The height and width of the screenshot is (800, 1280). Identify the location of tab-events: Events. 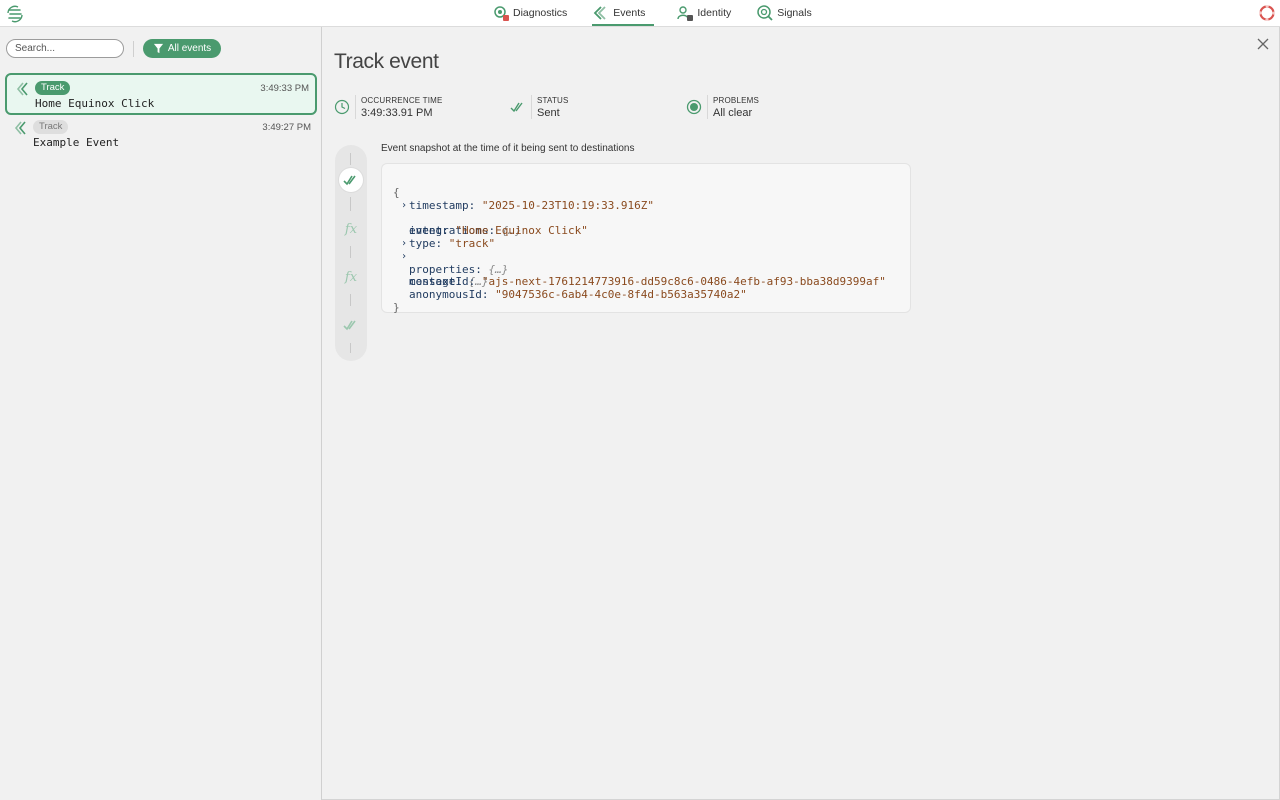
(623, 13).